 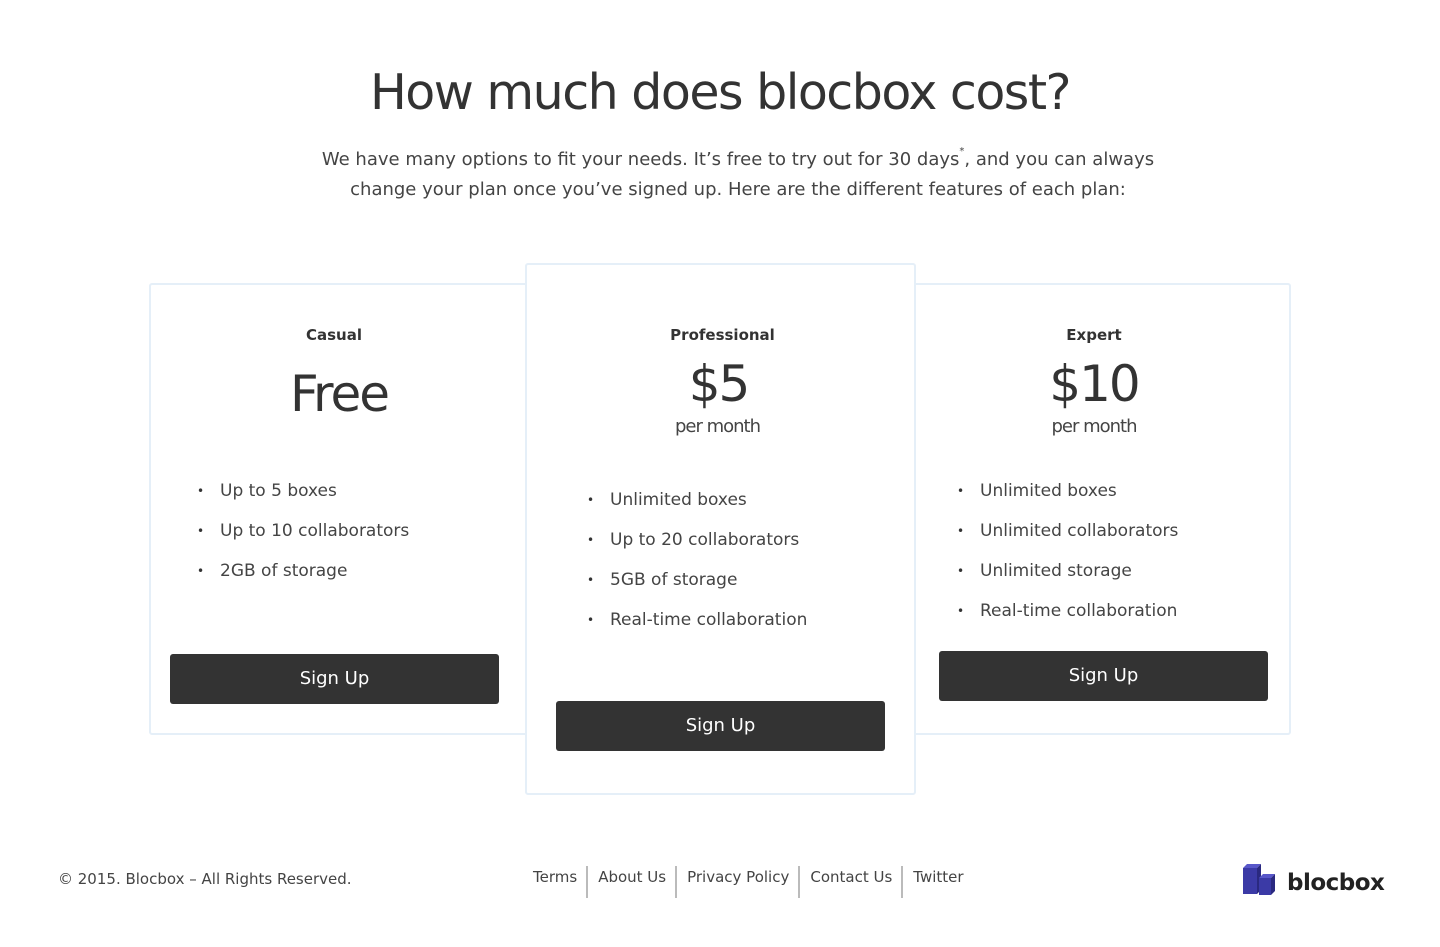 What do you see at coordinates (719, 384) in the screenshot?
I see `plan-price: $5` at bounding box center [719, 384].